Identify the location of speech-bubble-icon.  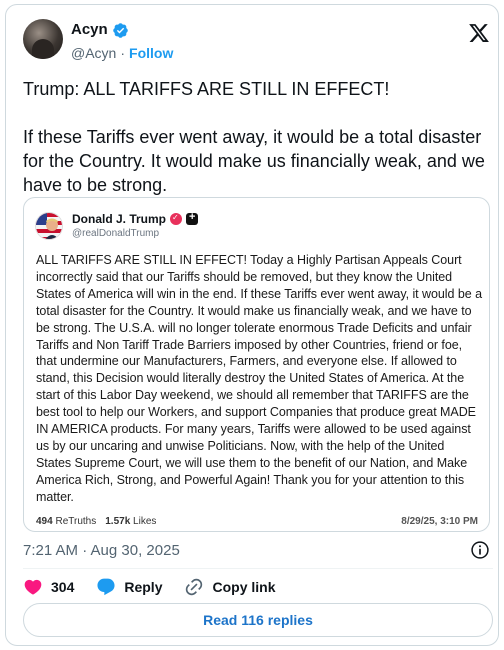
(106, 587).